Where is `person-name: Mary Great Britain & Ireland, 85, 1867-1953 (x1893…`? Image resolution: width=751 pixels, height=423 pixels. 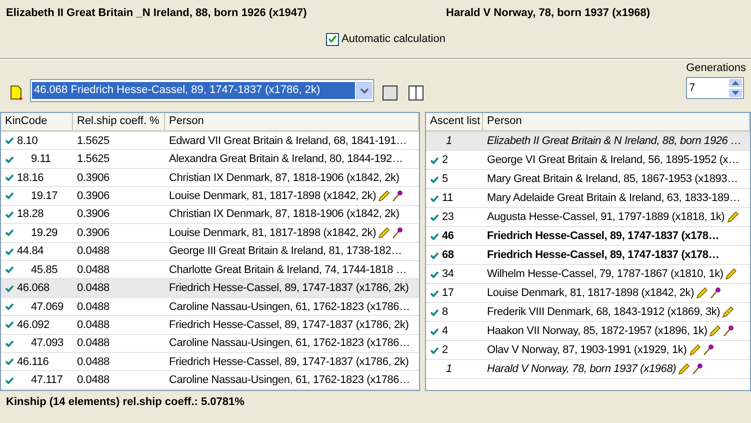
person-name: Mary Great Britain & Ireland, 85, 1867-1953 (x1893… is located at coordinates (612, 179).